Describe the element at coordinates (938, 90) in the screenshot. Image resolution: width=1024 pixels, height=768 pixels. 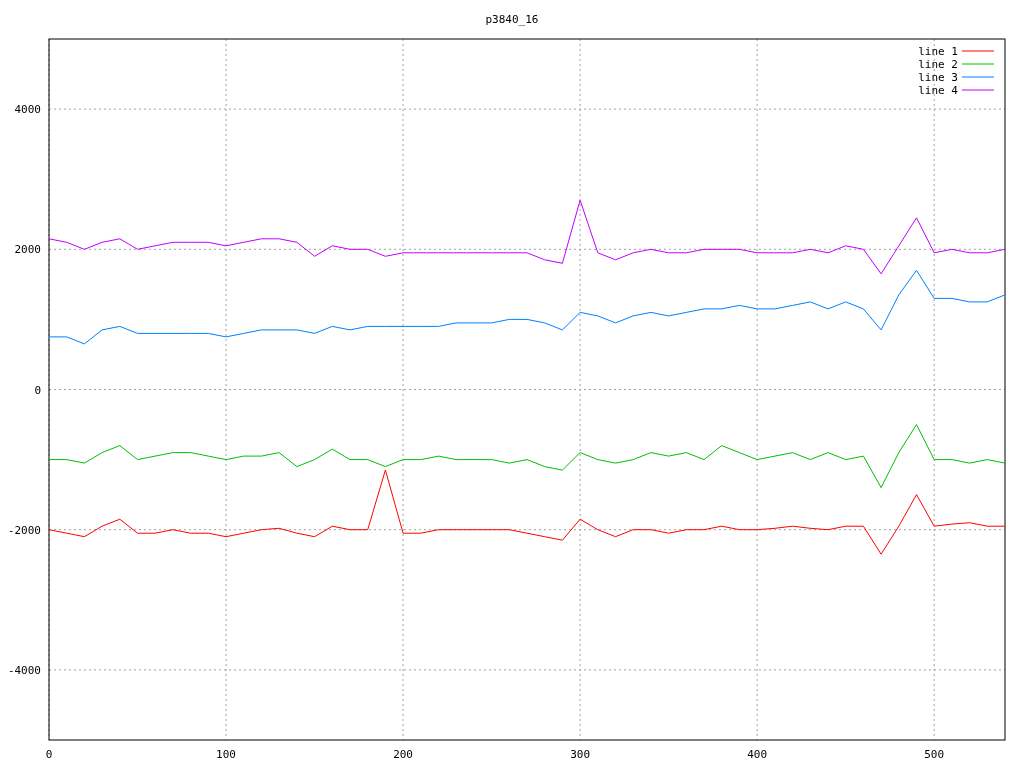
I see `legend-label: line 4` at that location.